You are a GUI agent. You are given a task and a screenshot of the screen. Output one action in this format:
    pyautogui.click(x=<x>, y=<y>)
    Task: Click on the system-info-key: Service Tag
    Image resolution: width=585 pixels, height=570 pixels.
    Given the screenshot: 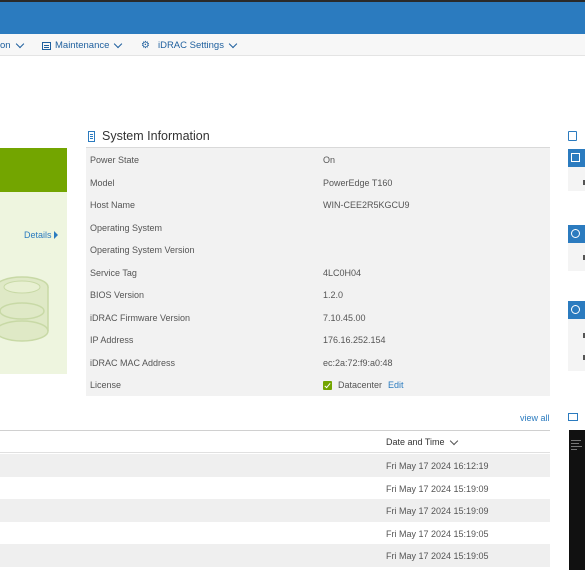 What is the action you would take?
    pyautogui.click(x=113, y=272)
    